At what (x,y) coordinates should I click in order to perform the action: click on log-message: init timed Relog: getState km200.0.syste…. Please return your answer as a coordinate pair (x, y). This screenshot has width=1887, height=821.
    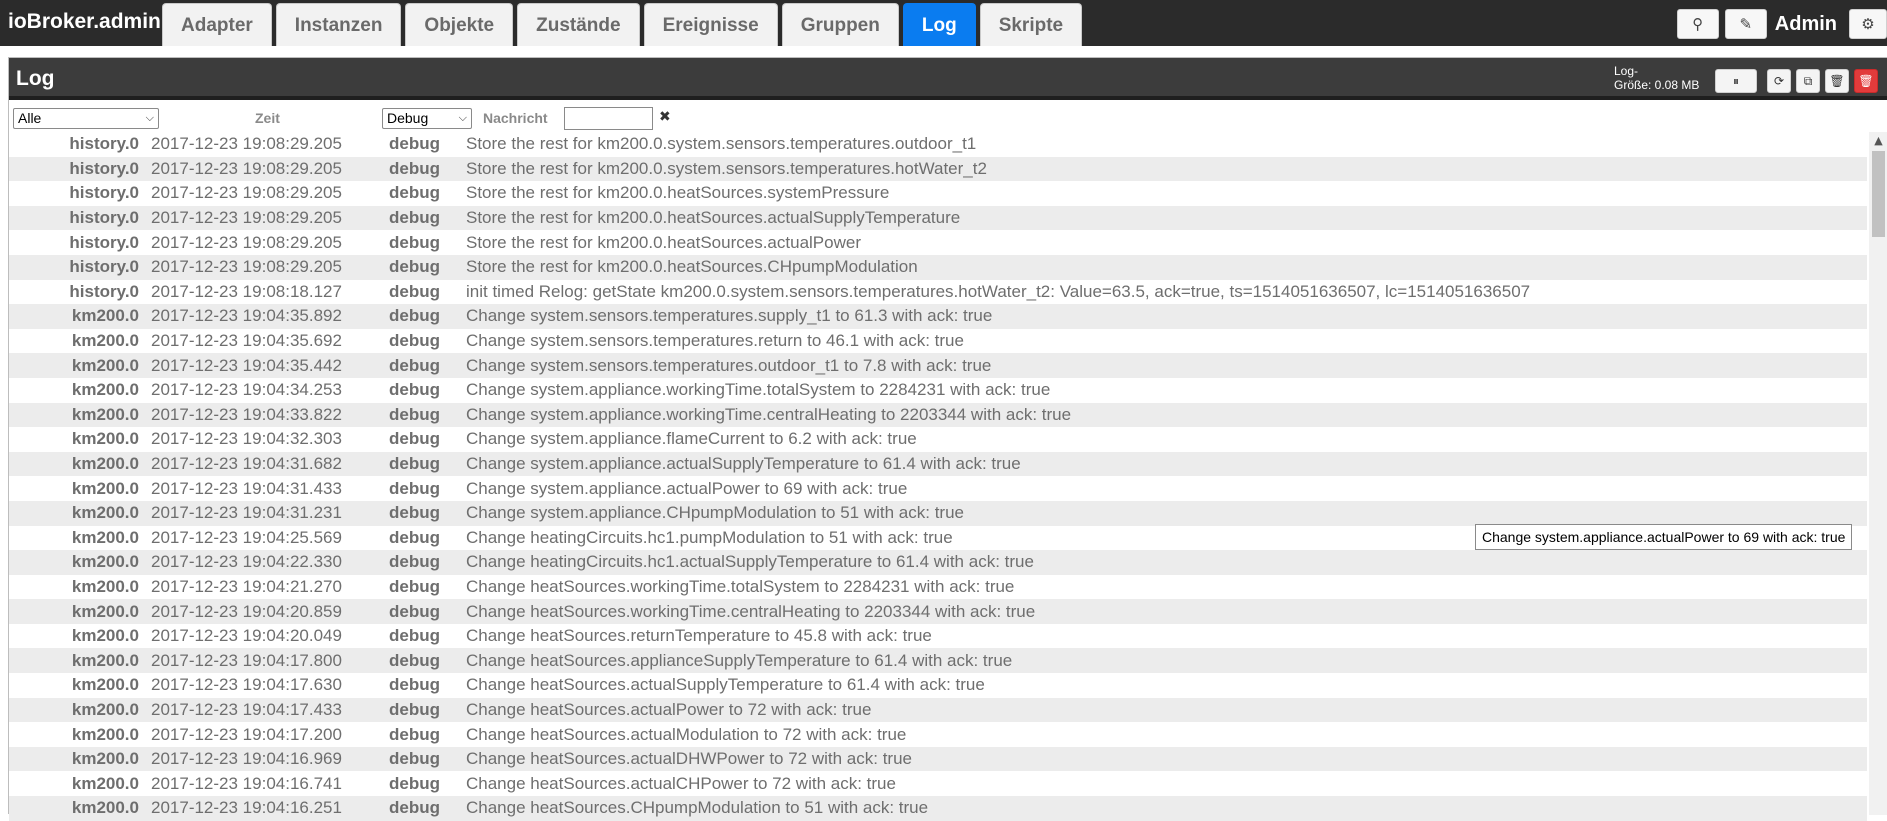
    Looking at the image, I should click on (998, 291).